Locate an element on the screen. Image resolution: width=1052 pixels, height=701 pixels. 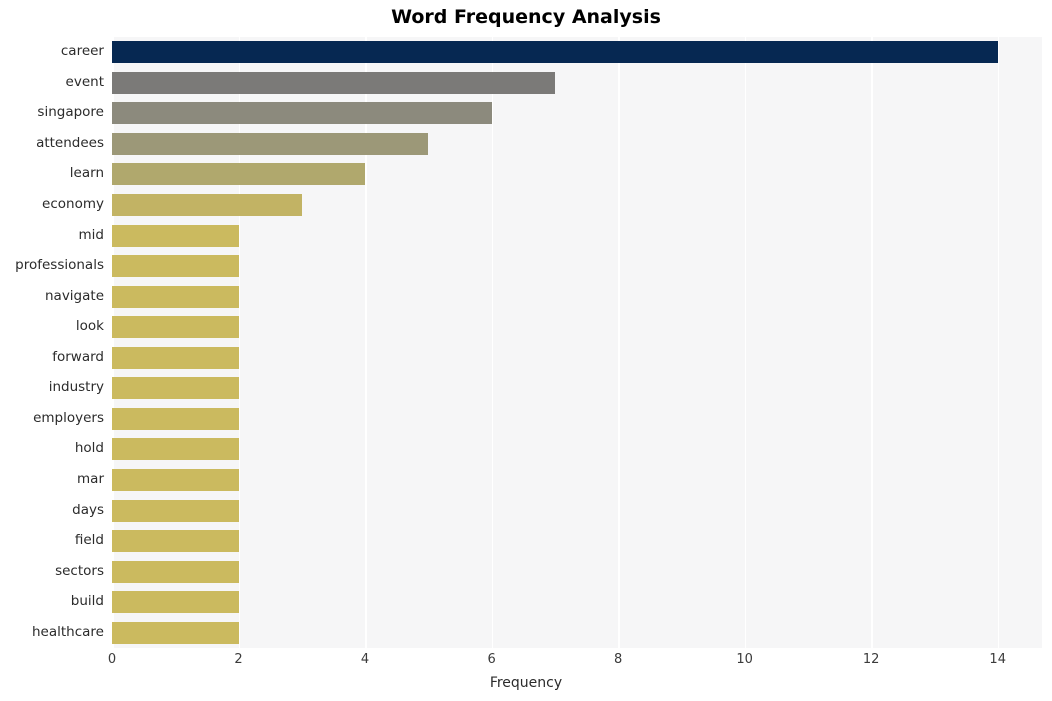
y-tick-label-industry: industry is located at coordinates (76, 387).